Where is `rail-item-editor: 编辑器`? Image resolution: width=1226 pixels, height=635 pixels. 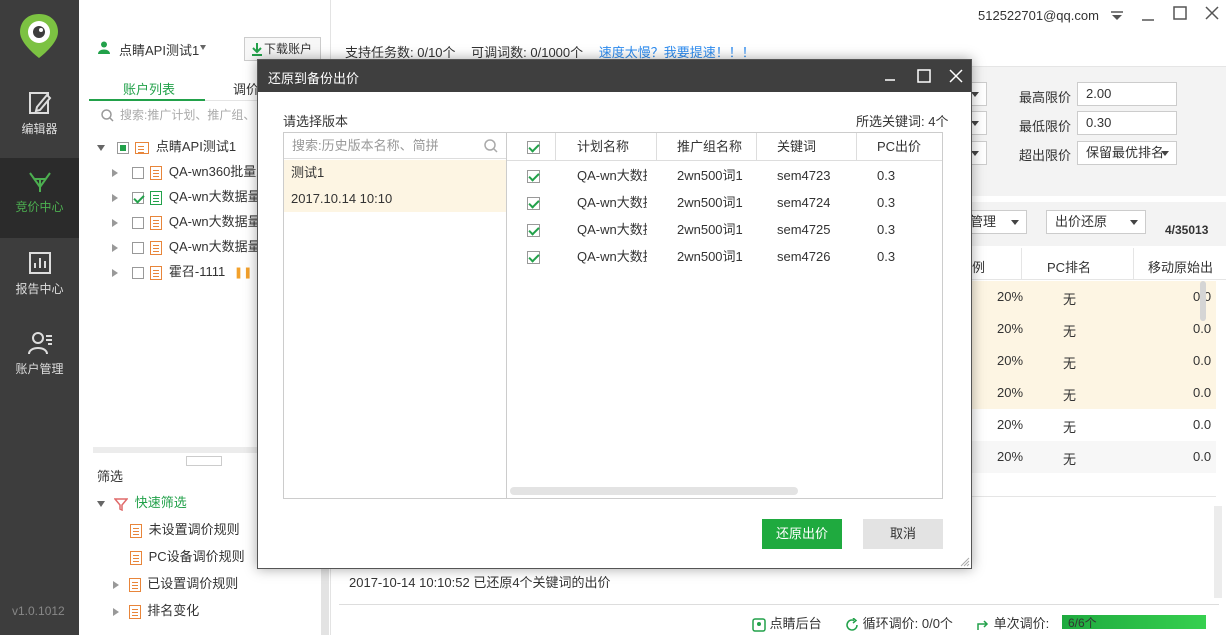
rail-item-editor: 编辑器 is located at coordinates (39, 120).